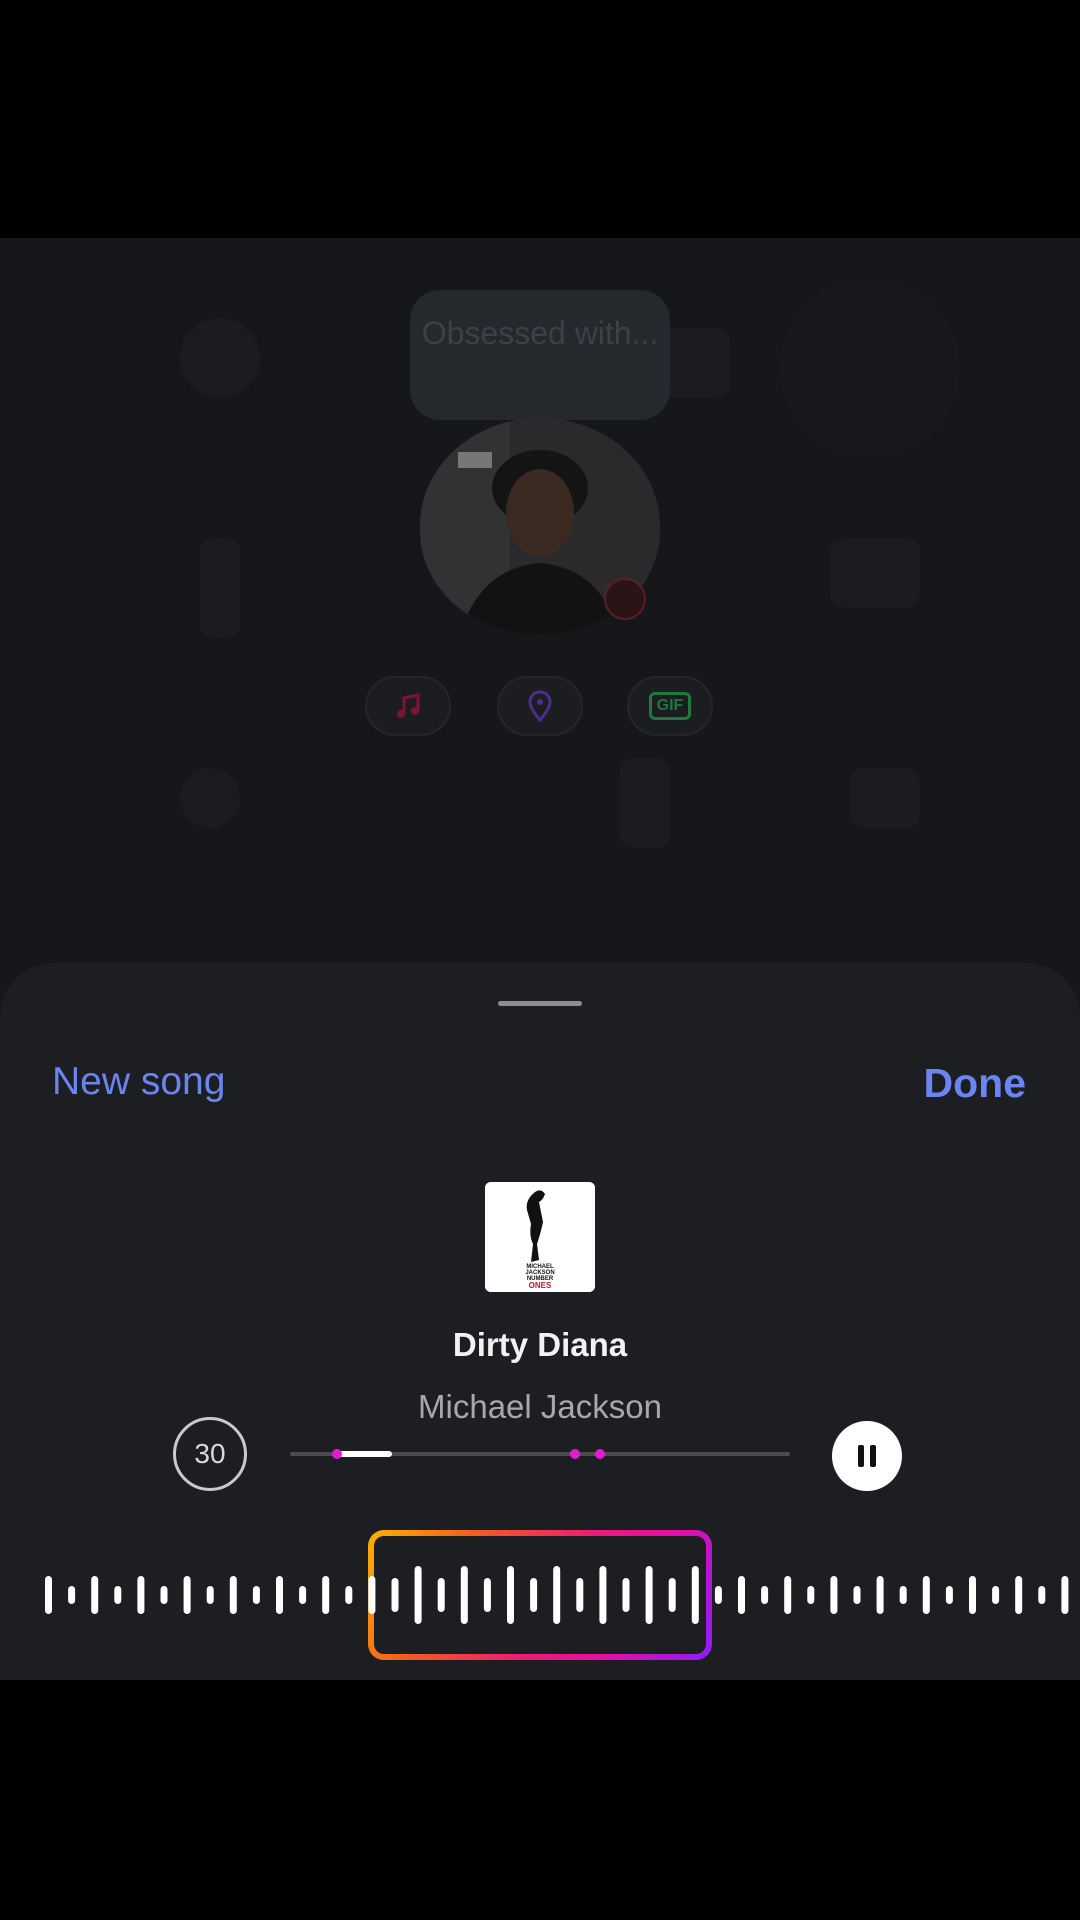 This screenshot has width=1080, height=1920. I want to click on done-button: Done, so click(975, 1083).